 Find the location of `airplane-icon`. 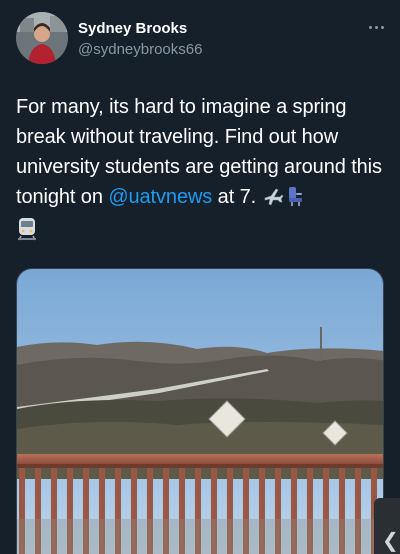

airplane-icon is located at coordinates (273, 200).